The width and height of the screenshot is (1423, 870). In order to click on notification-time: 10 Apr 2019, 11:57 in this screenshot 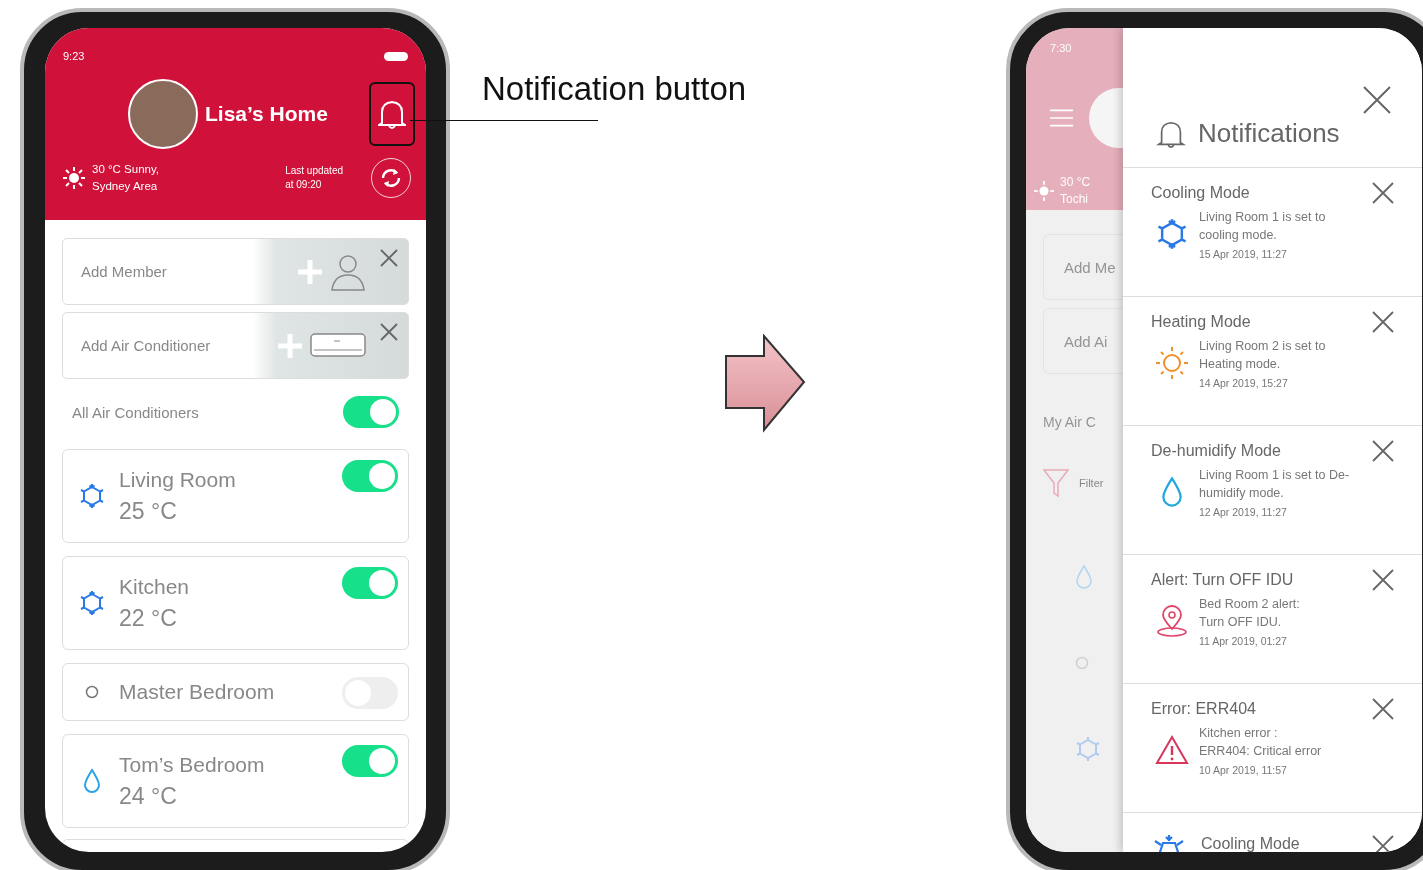, I will do `click(1243, 770)`.